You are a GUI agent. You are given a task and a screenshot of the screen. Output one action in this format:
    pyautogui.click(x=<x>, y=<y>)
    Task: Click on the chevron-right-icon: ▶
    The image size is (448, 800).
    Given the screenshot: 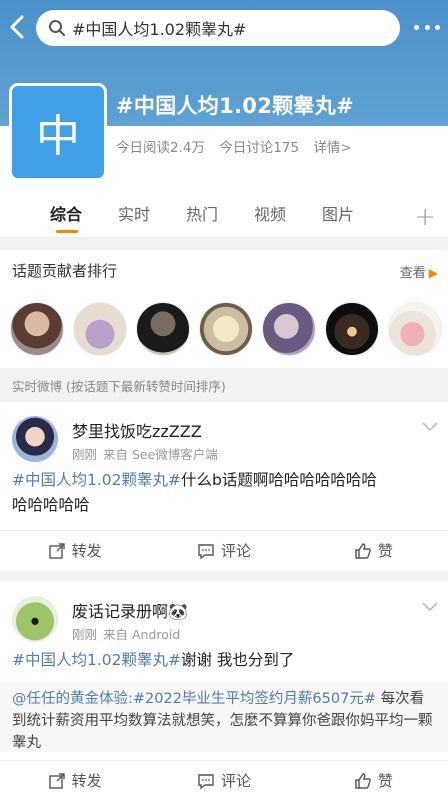 What is the action you would take?
    pyautogui.click(x=433, y=273)
    